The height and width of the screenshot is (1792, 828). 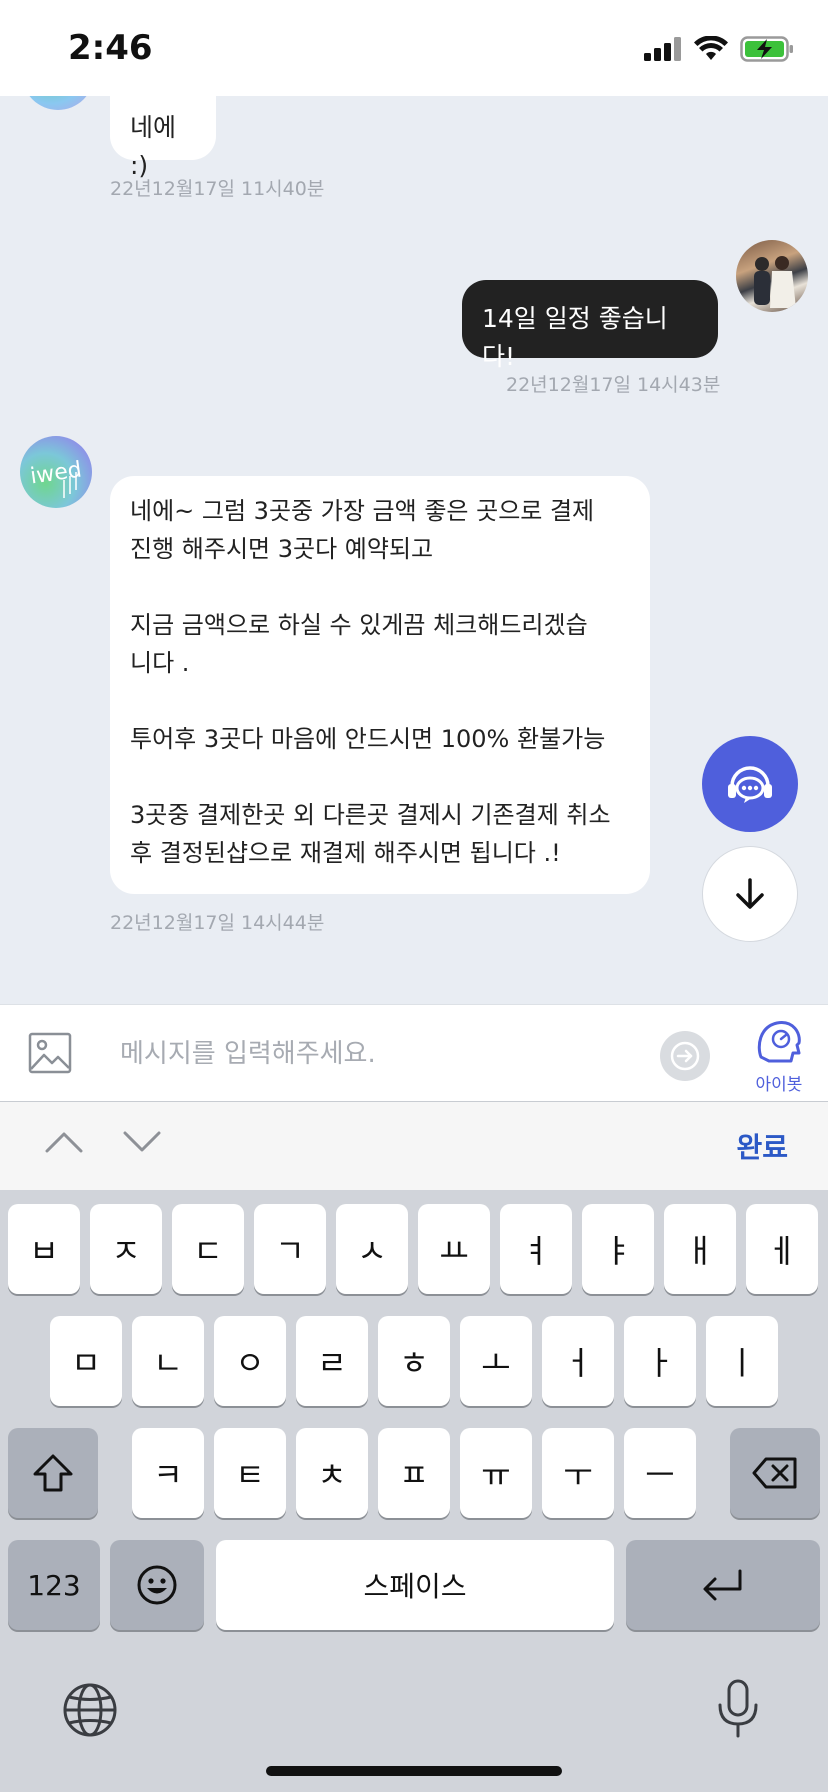 I want to click on status-icons, so click(x=719, y=49).